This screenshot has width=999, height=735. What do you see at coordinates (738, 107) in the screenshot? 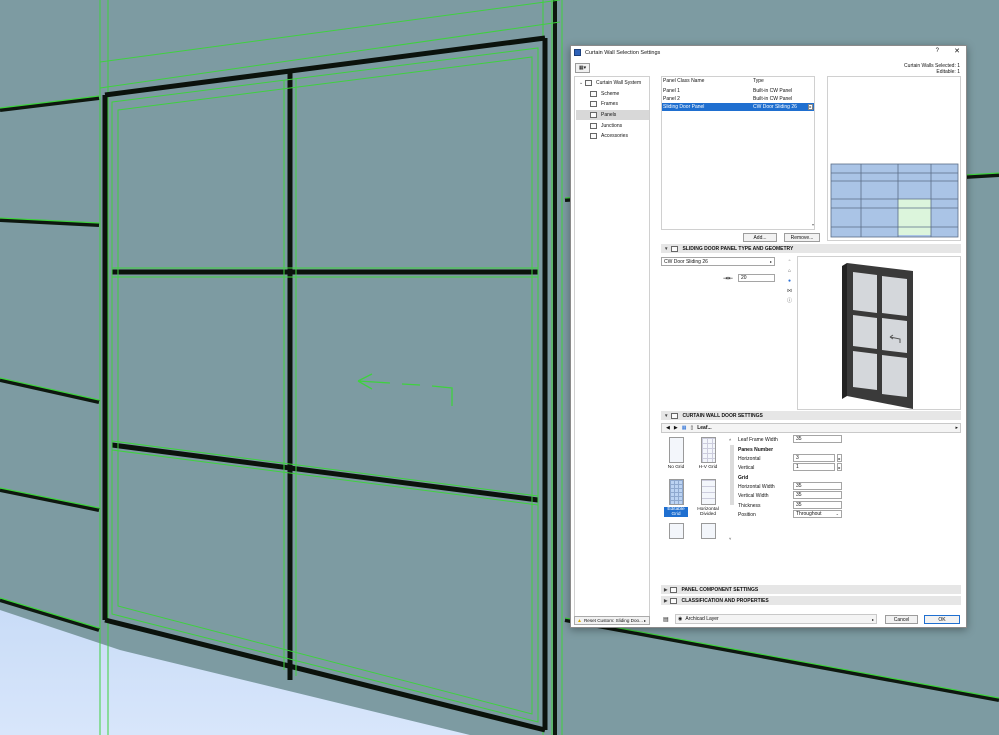
I see `list-row-sliding-door-panel: Sliding Door Panel CW Door Sliding 26 ▸` at bounding box center [738, 107].